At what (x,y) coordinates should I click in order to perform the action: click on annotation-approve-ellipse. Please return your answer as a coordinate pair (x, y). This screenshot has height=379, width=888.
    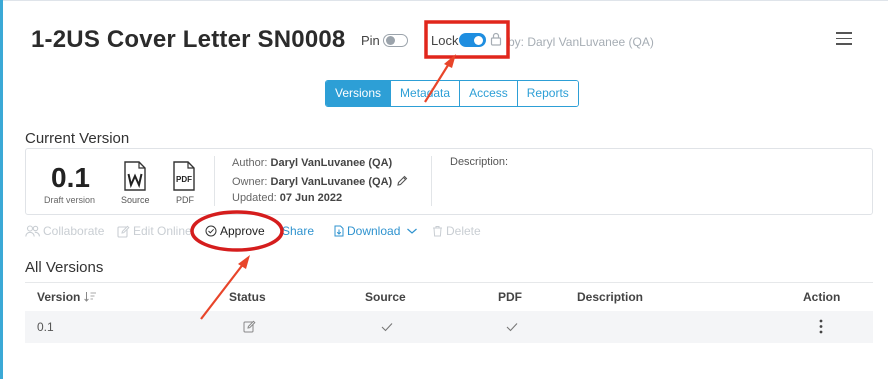
    Looking at the image, I should click on (237, 231).